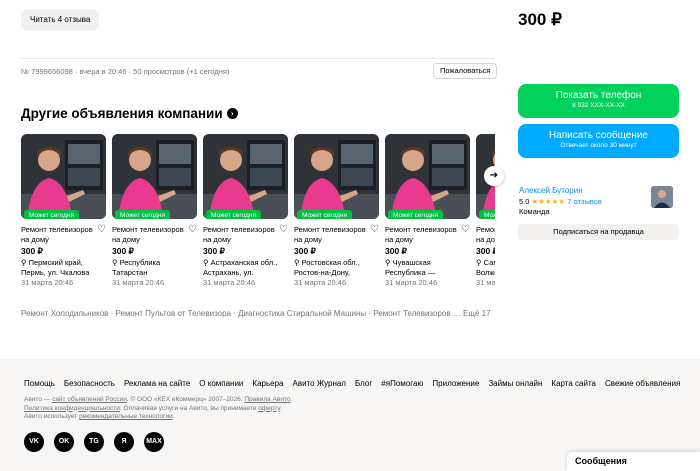 The image size is (700, 471). I want to click on social-links: VK OK TG Я MAX, so click(94, 442).